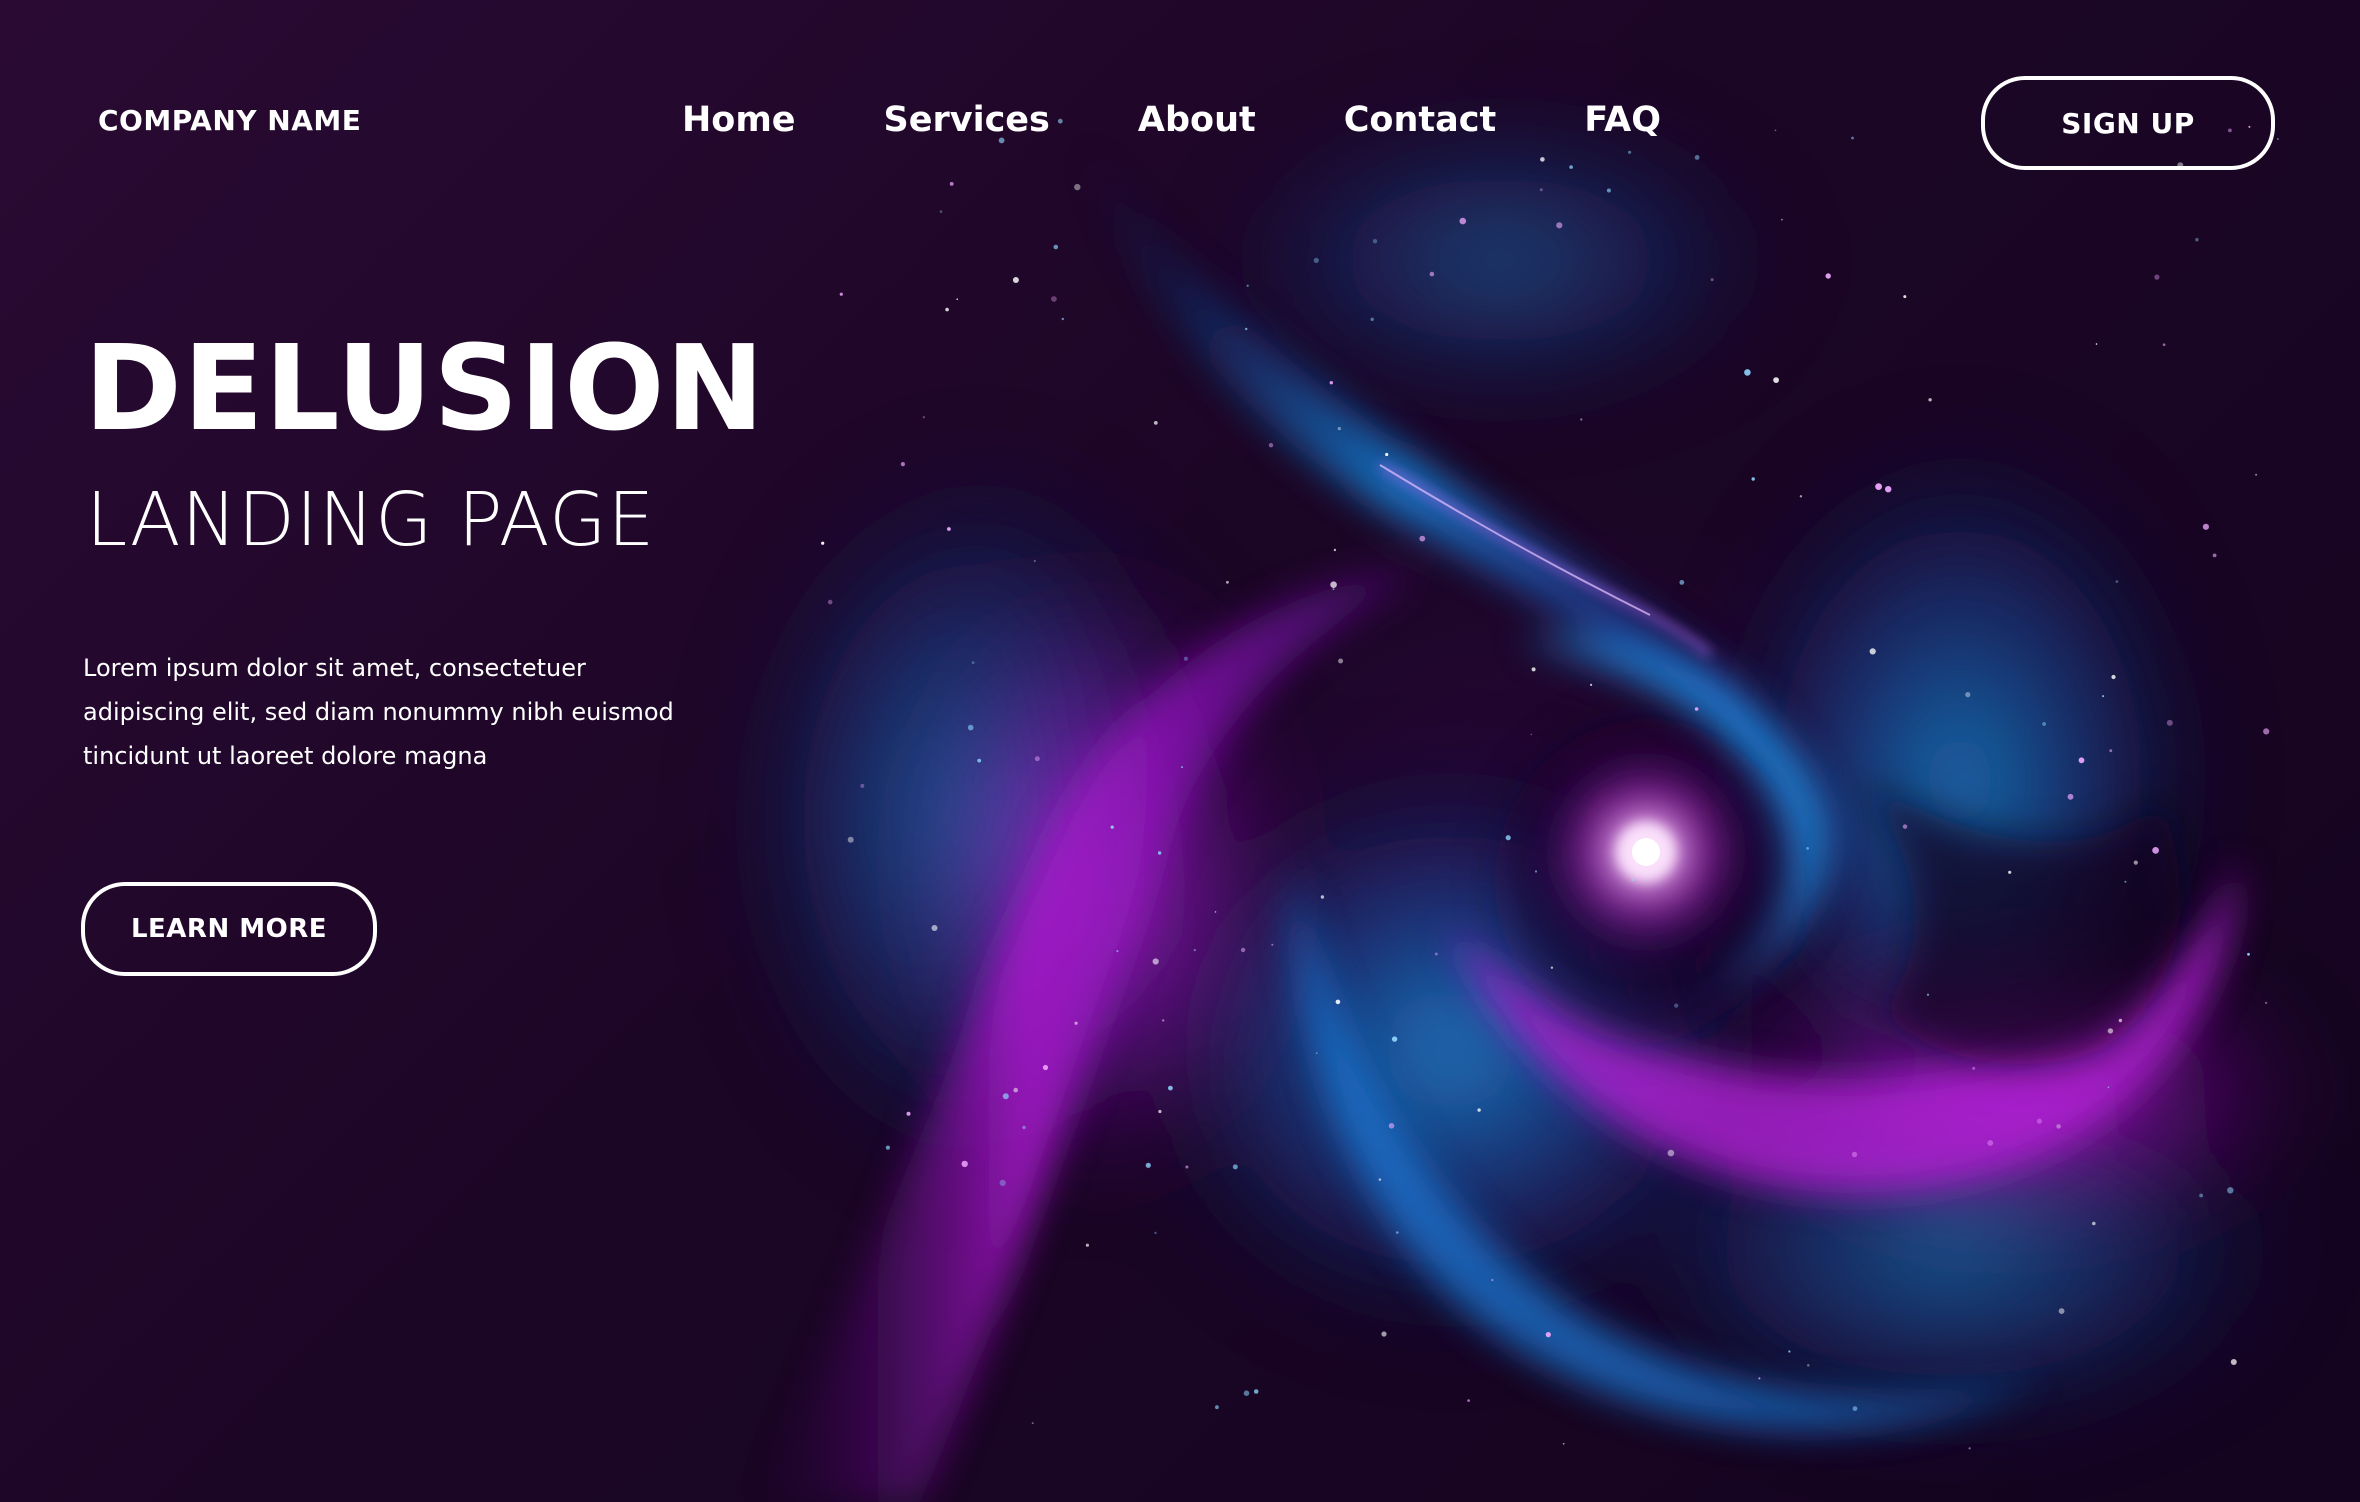 This screenshot has height=1502, width=2360. Describe the element at coordinates (2128, 123) in the screenshot. I see `sign-up-button: SIGN UP` at that location.